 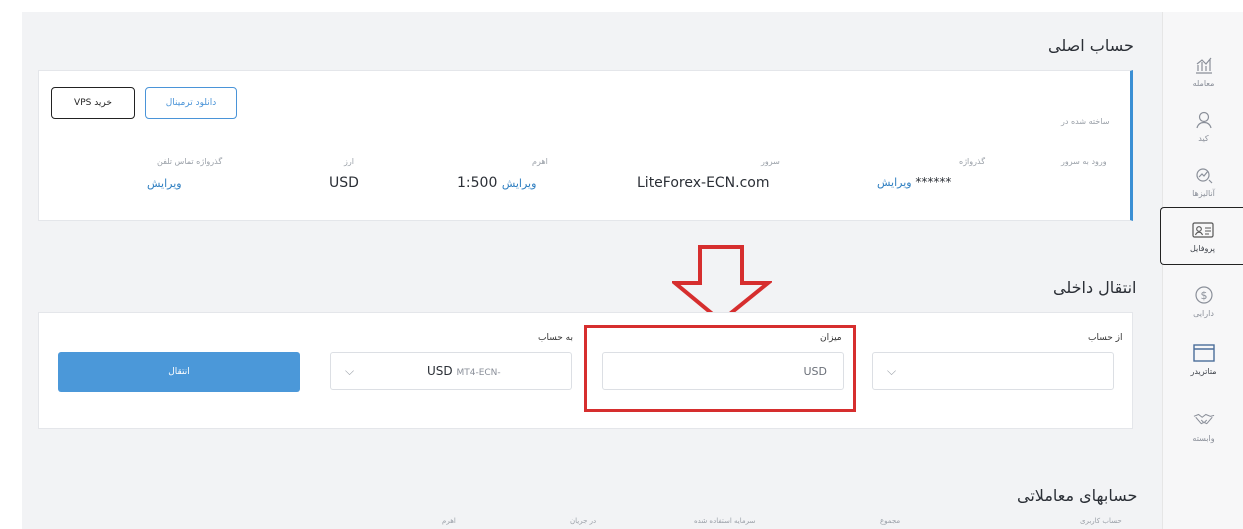 What do you see at coordinates (1101, 521) in the screenshot?
I see `column-header: حساب کاربری` at bounding box center [1101, 521].